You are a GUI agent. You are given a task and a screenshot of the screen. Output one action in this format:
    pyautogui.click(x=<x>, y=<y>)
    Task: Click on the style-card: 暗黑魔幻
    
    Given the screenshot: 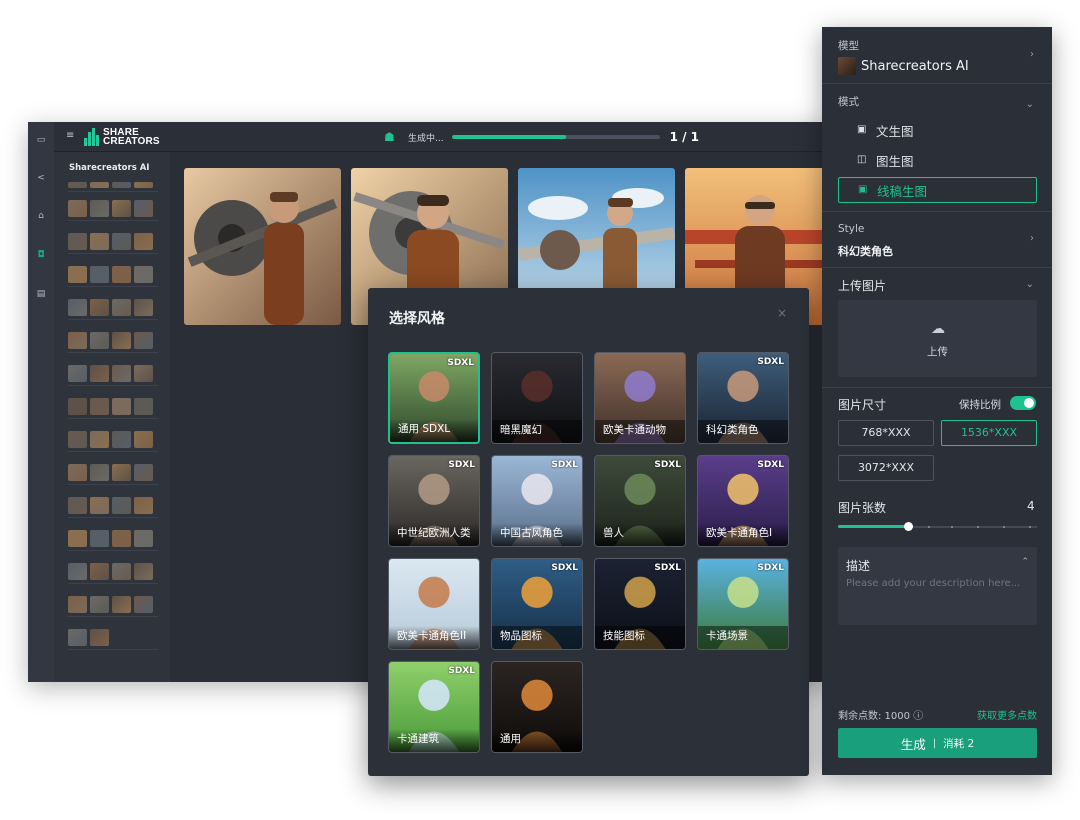 What is the action you would take?
    pyautogui.click(x=537, y=398)
    